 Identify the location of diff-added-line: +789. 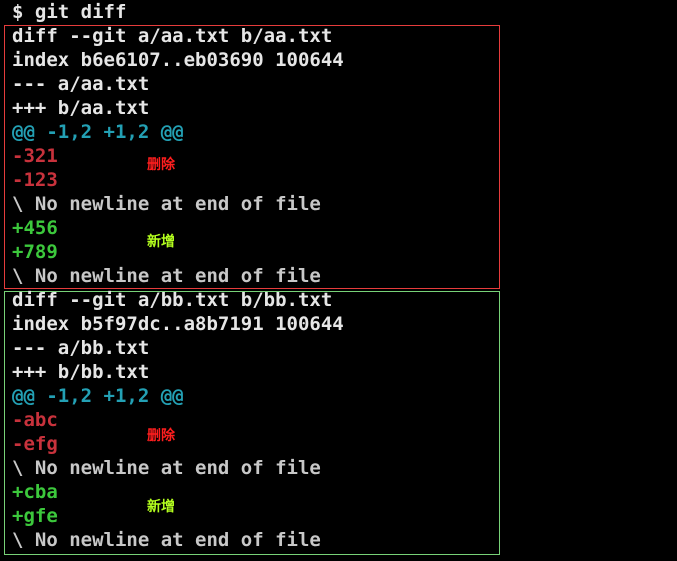
(35, 252).